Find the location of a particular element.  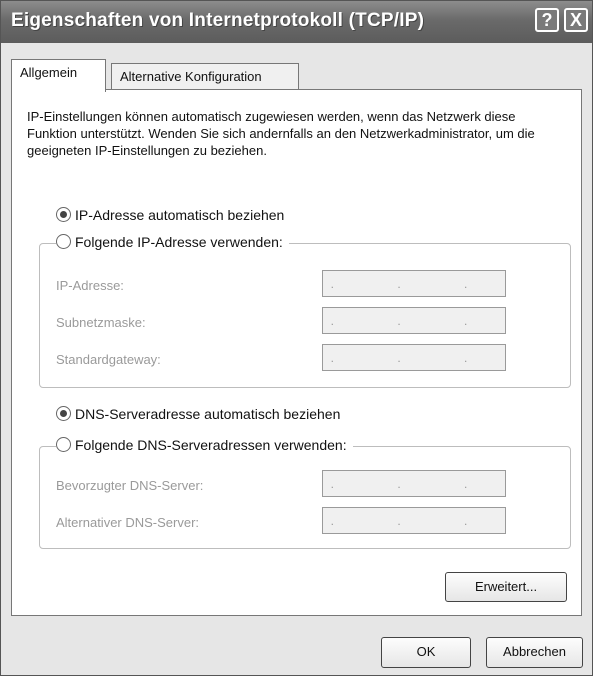

preferred-dns-input: . . . is located at coordinates (414, 483).